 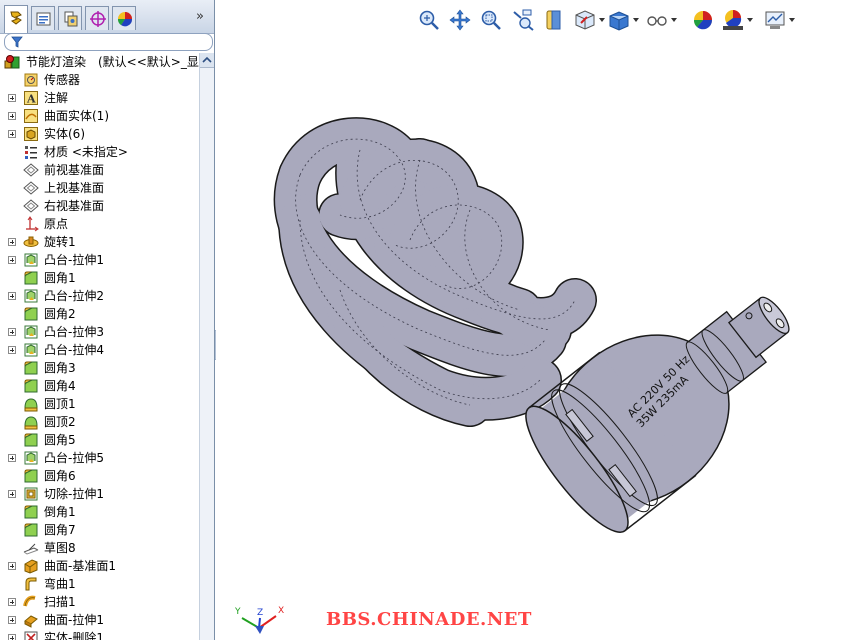 What do you see at coordinates (60, 512) in the screenshot?
I see `tree-item-label: 倒角1` at bounding box center [60, 512].